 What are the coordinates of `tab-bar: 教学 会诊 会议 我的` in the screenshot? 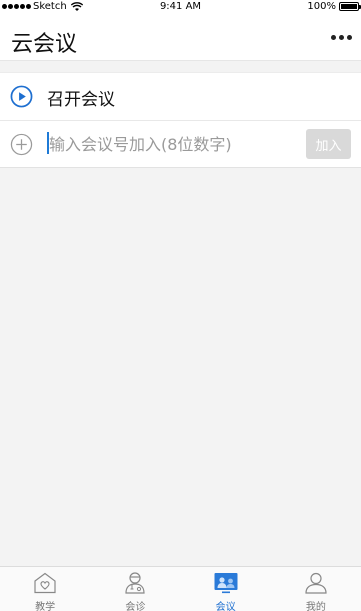 It's located at (180, 588).